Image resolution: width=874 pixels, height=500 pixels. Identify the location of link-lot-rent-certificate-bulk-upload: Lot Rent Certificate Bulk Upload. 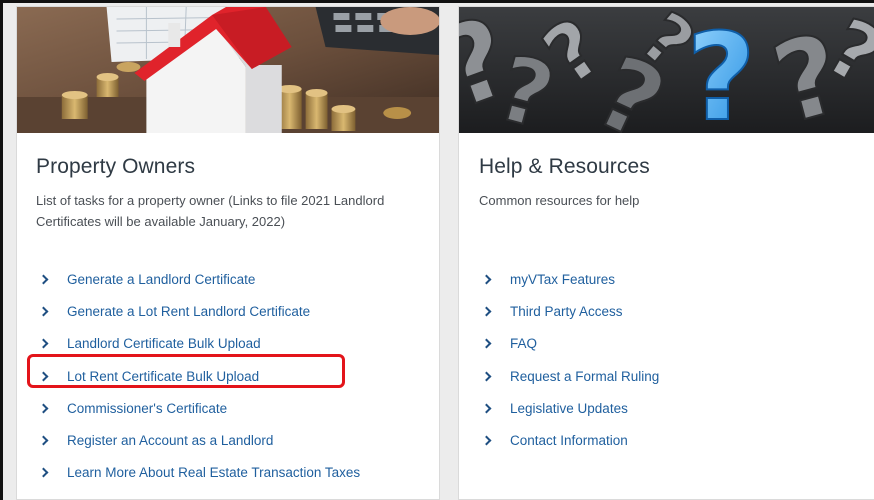
(199, 376).